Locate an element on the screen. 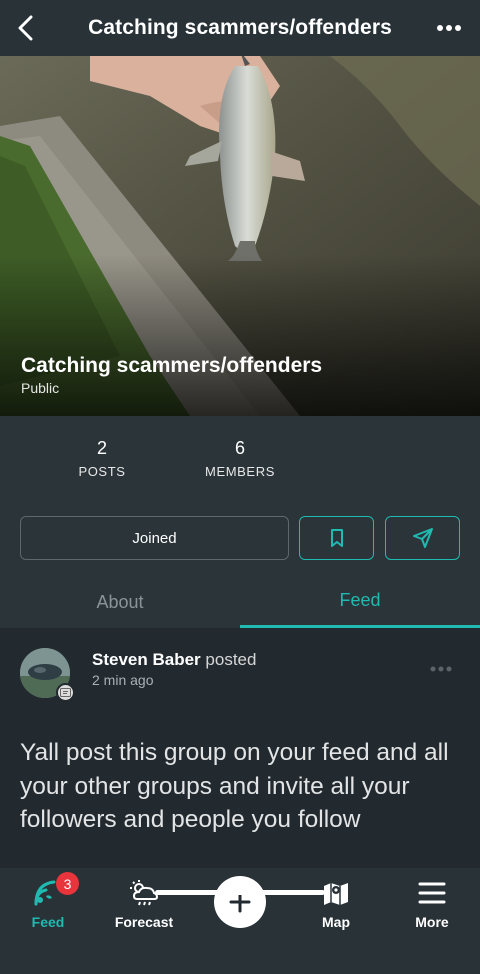  bookmark-button is located at coordinates (336, 538).